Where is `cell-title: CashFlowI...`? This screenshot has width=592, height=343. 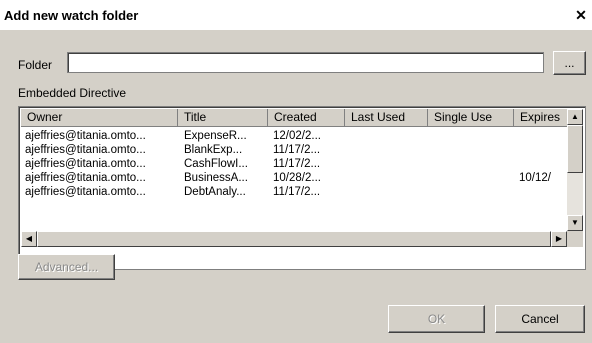
cell-title: CashFlowI... is located at coordinates (216, 164).